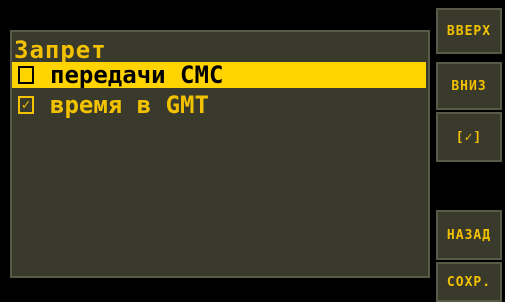 The height and width of the screenshot is (302, 505). I want to click on down-button: ВНИЗ, so click(469, 86).